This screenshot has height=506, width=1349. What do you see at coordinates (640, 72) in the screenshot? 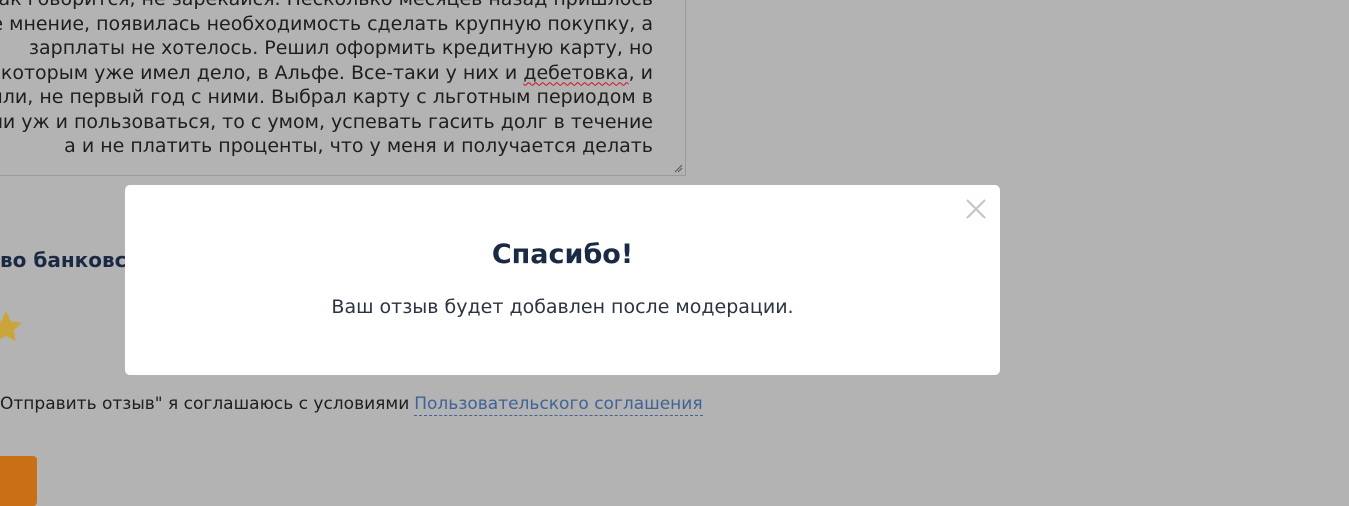
I see `review-line-end: , и` at bounding box center [640, 72].